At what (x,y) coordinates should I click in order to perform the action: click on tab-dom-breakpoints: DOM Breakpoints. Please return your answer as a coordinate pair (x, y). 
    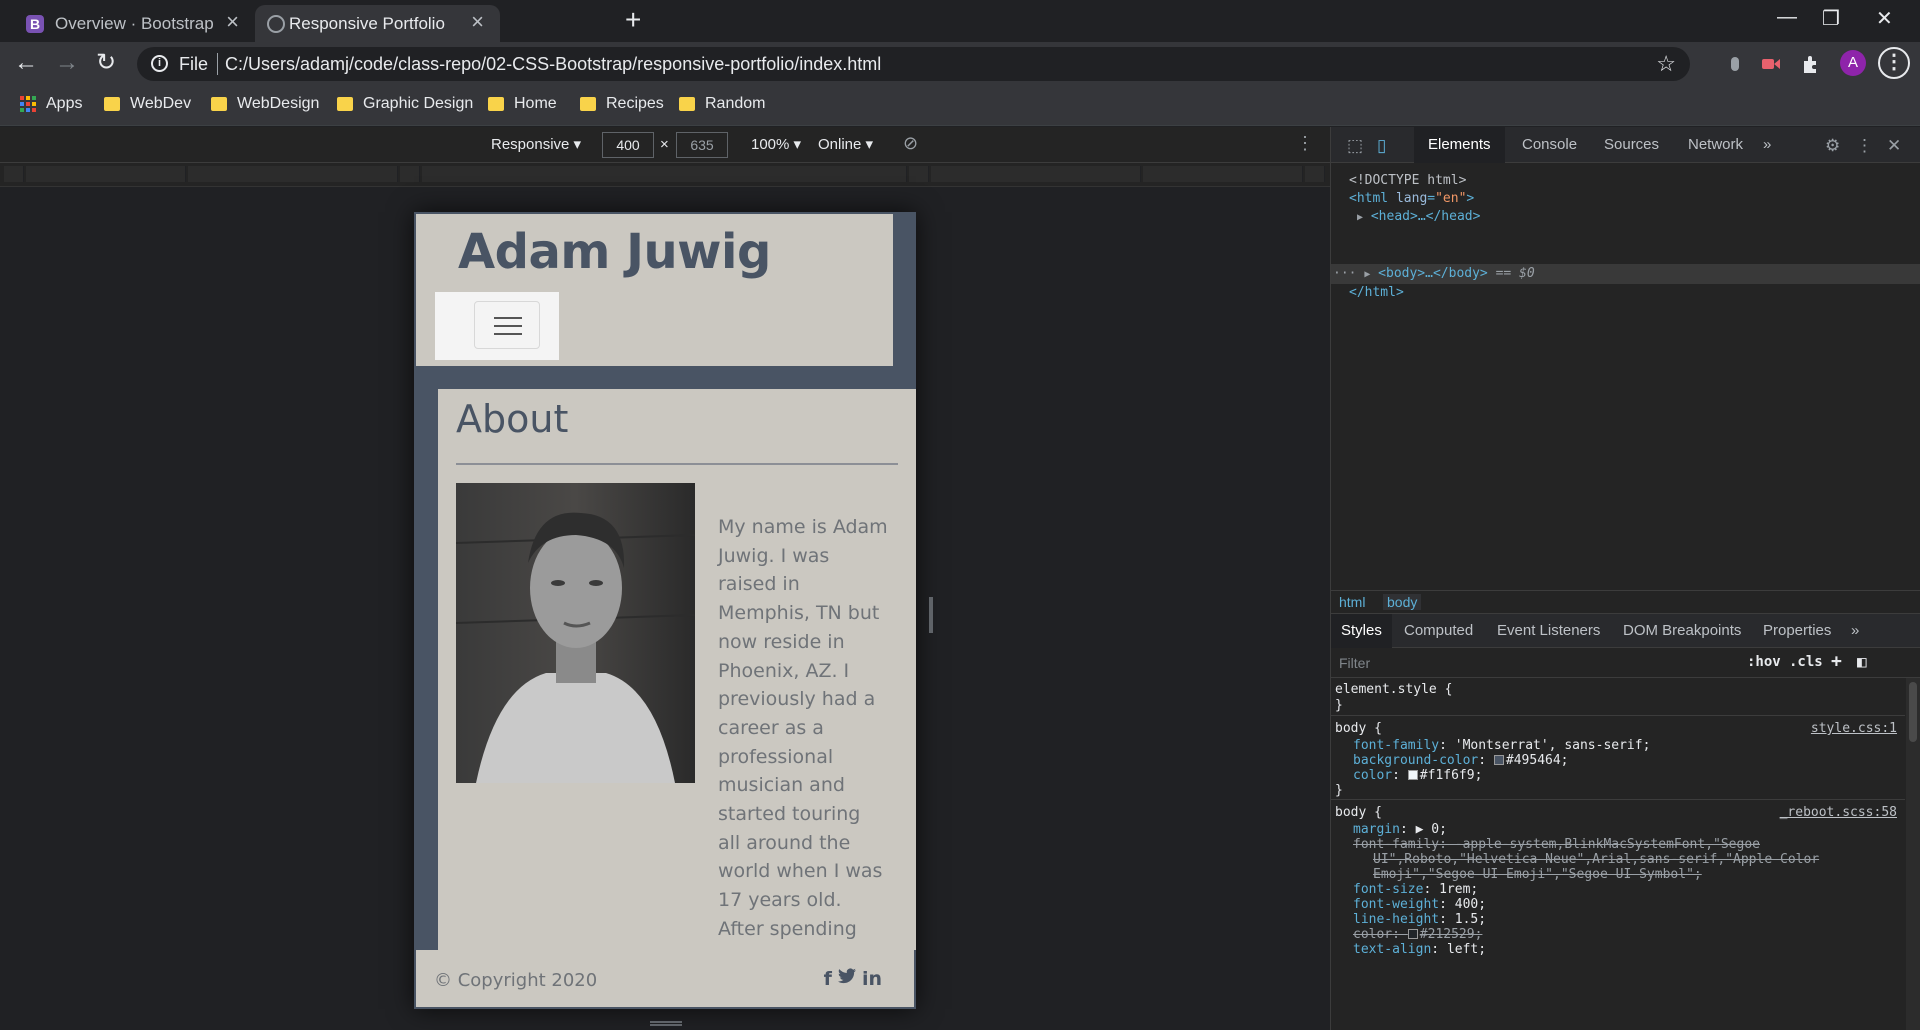
    Looking at the image, I should click on (1682, 630).